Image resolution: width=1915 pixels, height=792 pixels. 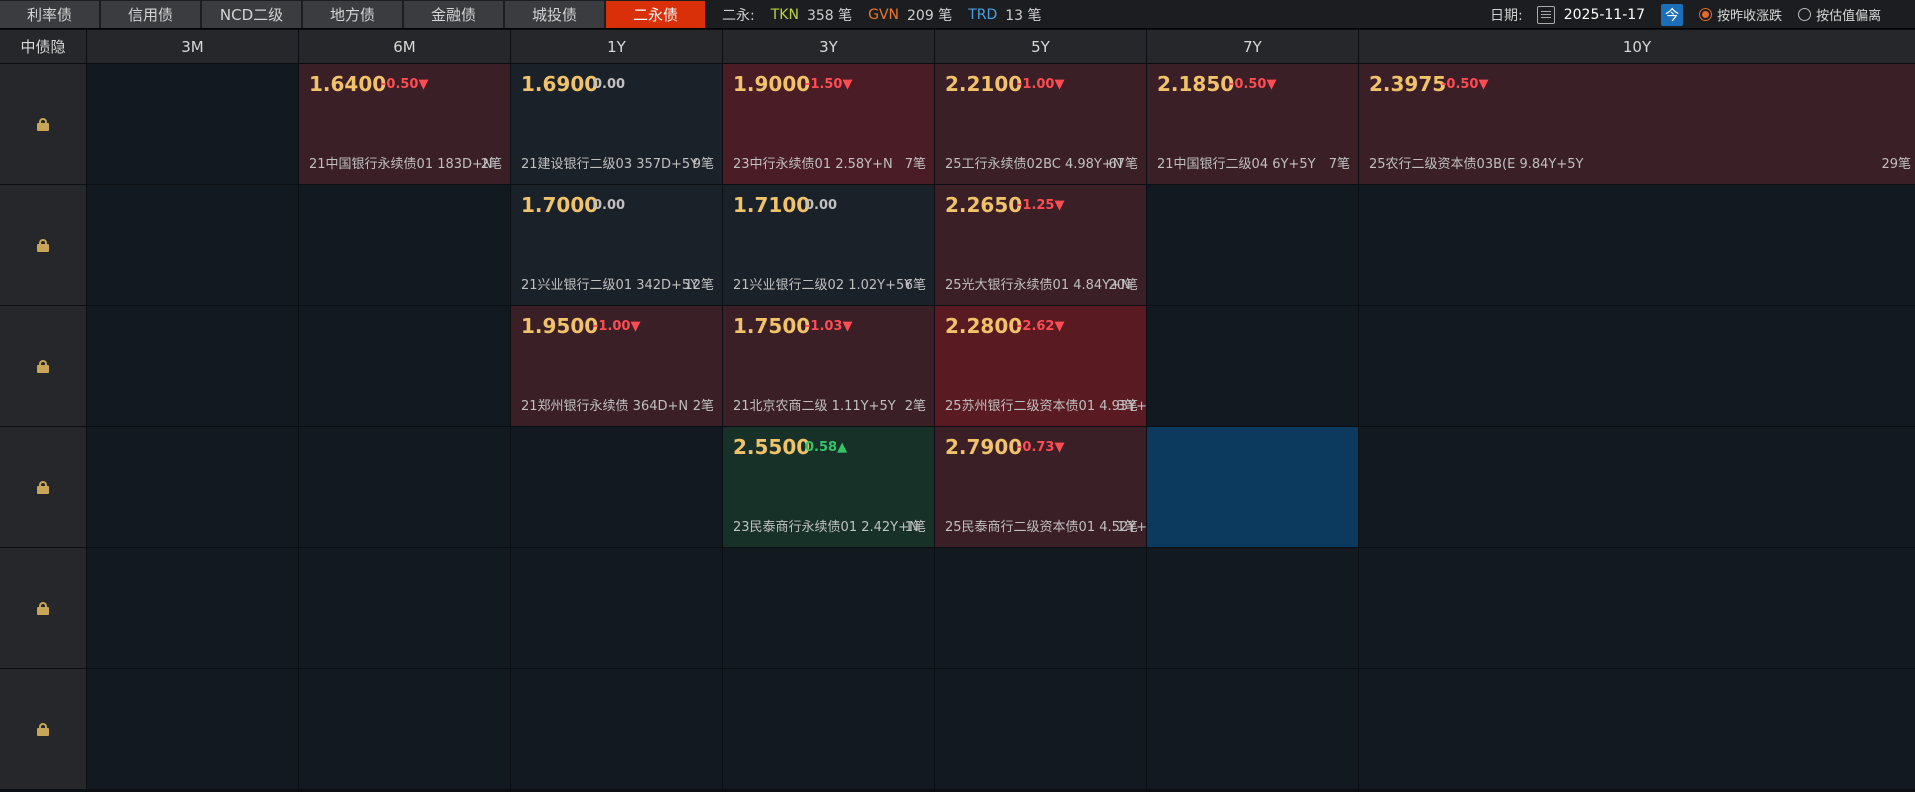 What do you see at coordinates (828, 245) in the screenshot?
I see `quote-cell: 1.7100 0.00 21兴业银行二级02 1.02Y+5Y 6笔` at bounding box center [828, 245].